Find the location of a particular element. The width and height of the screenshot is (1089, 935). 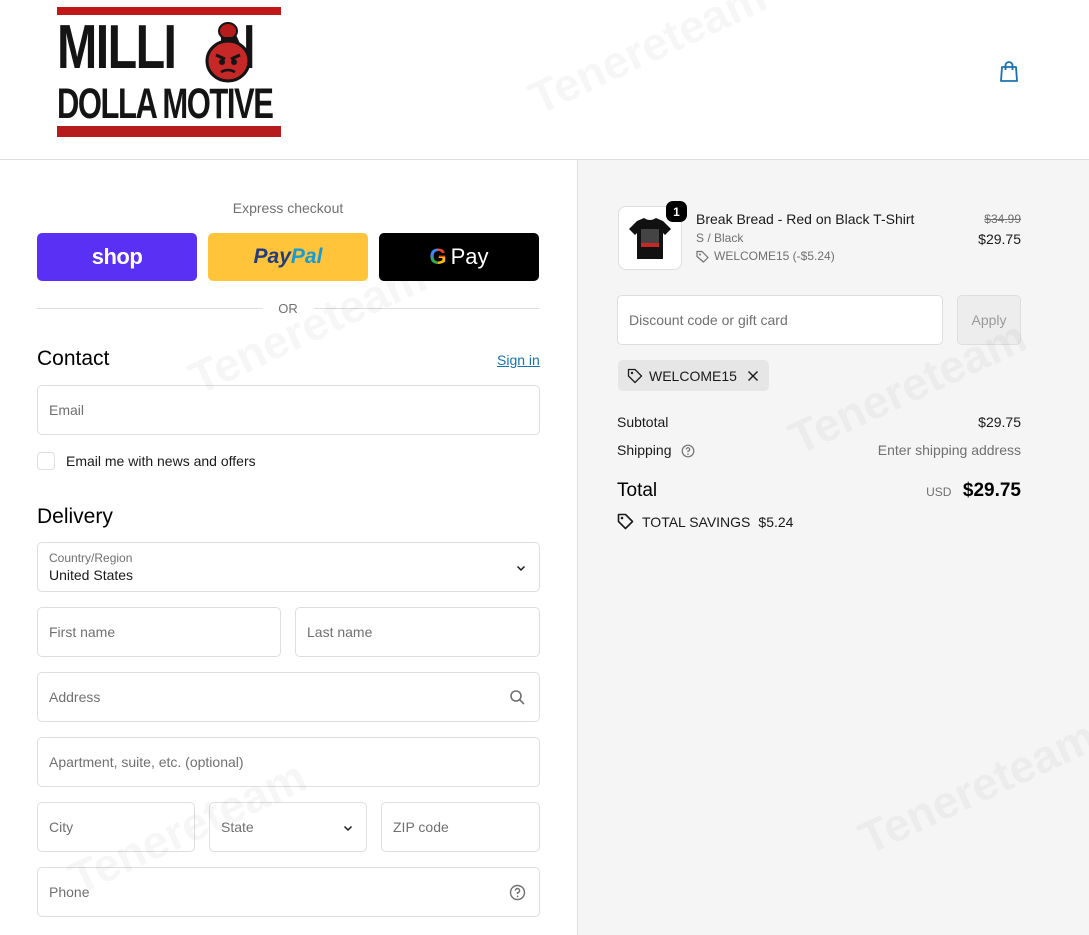

first-name-input is located at coordinates (159, 632).